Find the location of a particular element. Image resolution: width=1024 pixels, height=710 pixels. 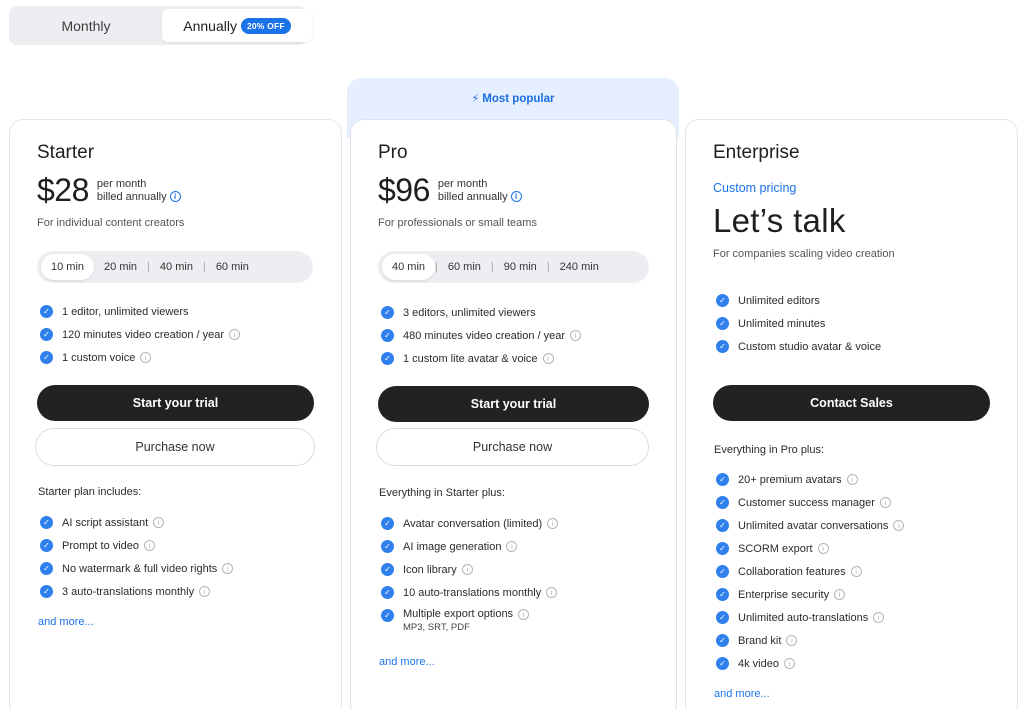

feature-text: 1 custom voice is located at coordinates (99, 357).